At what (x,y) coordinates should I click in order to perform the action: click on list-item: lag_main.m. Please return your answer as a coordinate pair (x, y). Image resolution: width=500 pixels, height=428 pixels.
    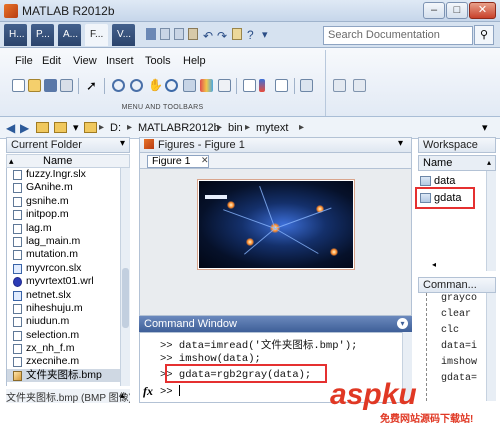
    Looking at the image, I should click on (63, 241).